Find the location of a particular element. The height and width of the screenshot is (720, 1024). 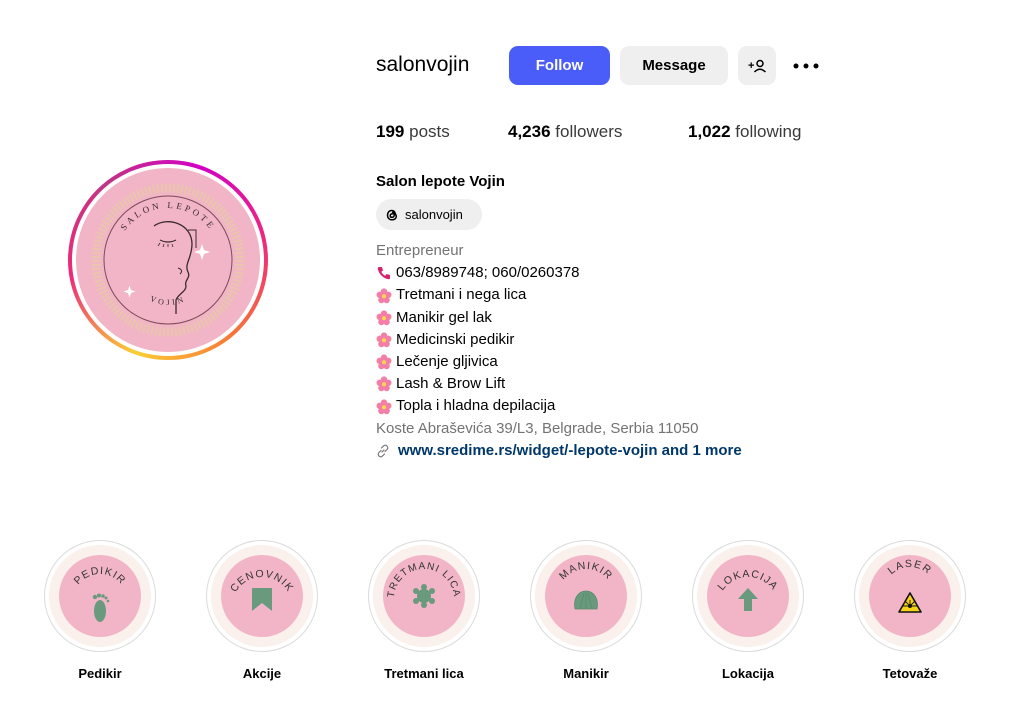

threads-handle: salonvojin is located at coordinates (434, 214).